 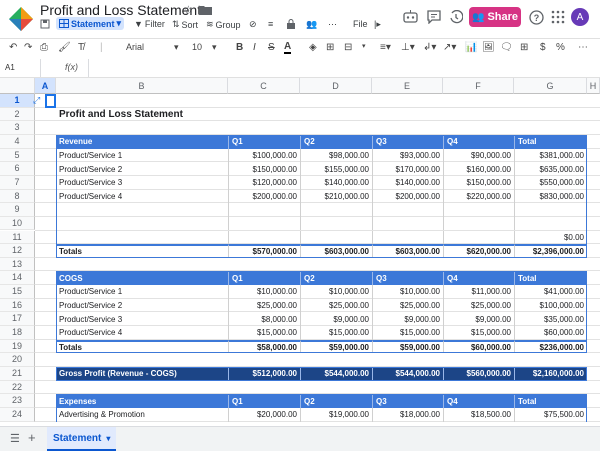 What do you see at coordinates (17, 210) in the screenshot?
I see `row-header-9: 9` at bounding box center [17, 210].